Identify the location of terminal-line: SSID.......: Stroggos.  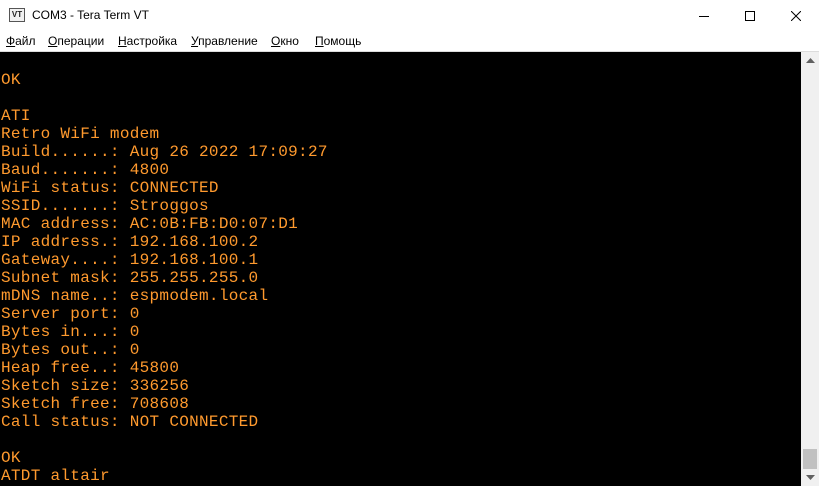
(105, 206).